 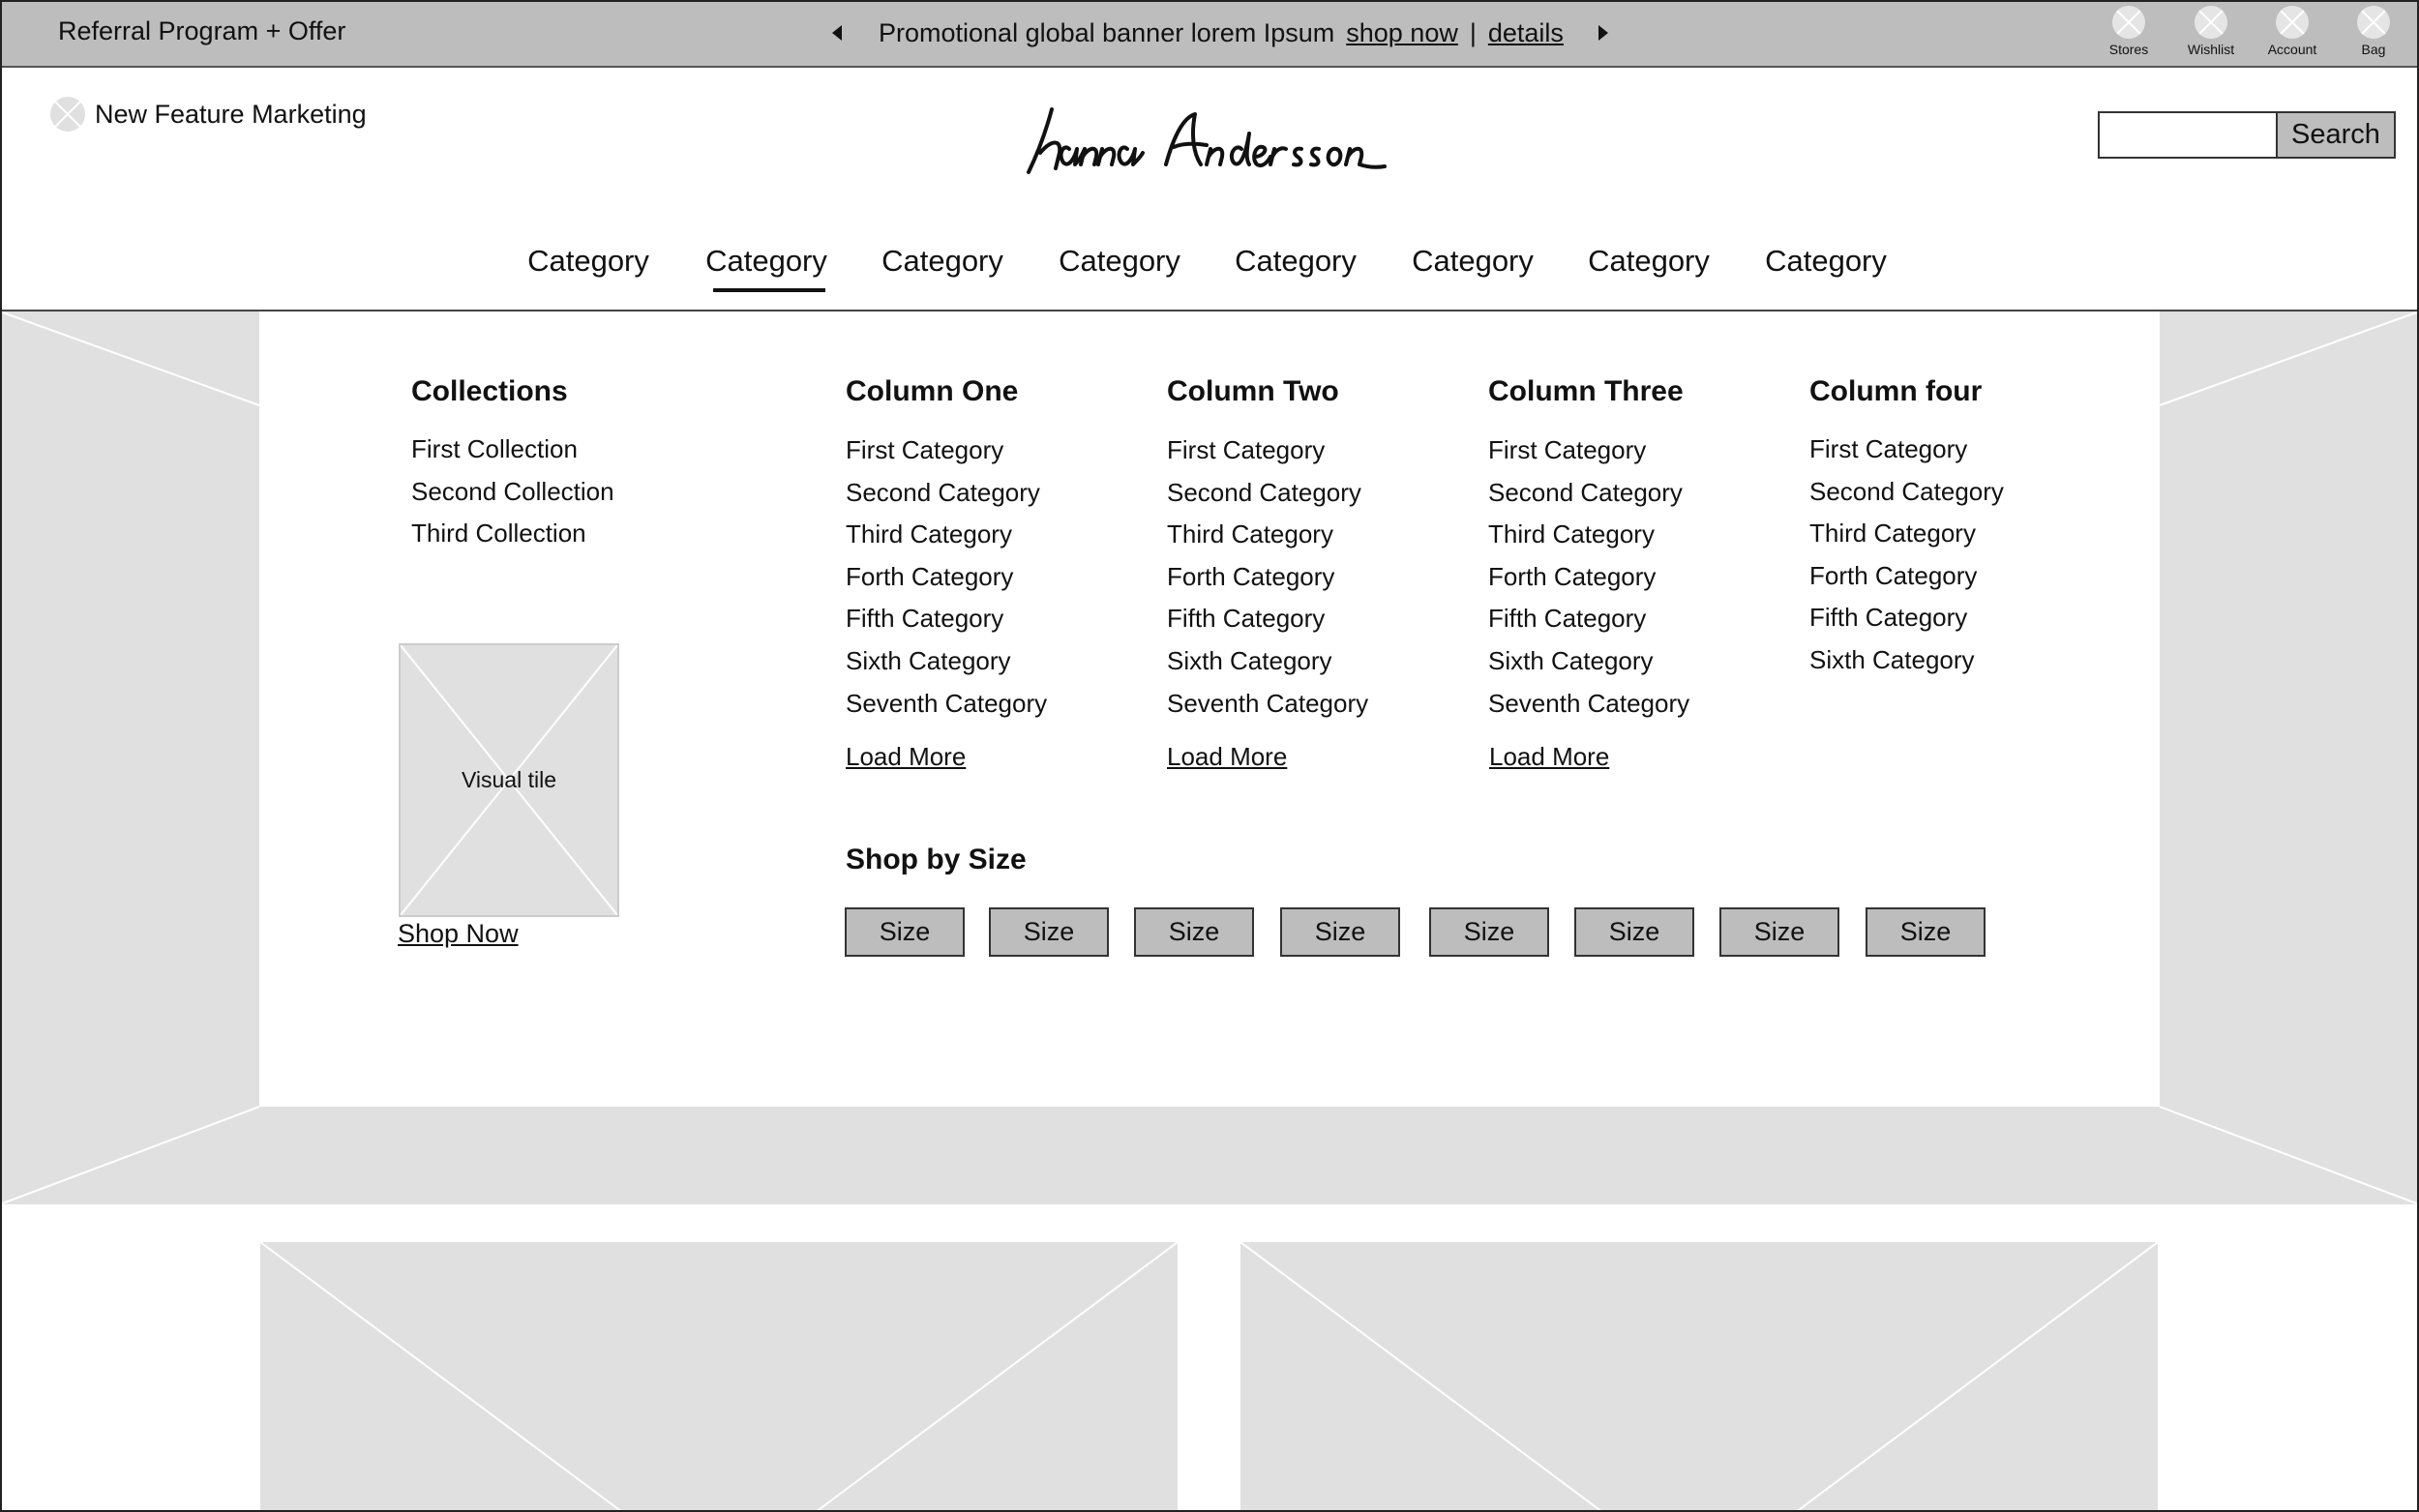 What do you see at coordinates (2188, 135) in the screenshot?
I see `search-input` at bounding box center [2188, 135].